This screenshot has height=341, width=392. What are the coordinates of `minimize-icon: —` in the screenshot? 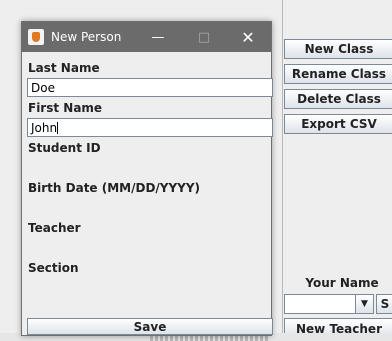 It's located at (158, 37).